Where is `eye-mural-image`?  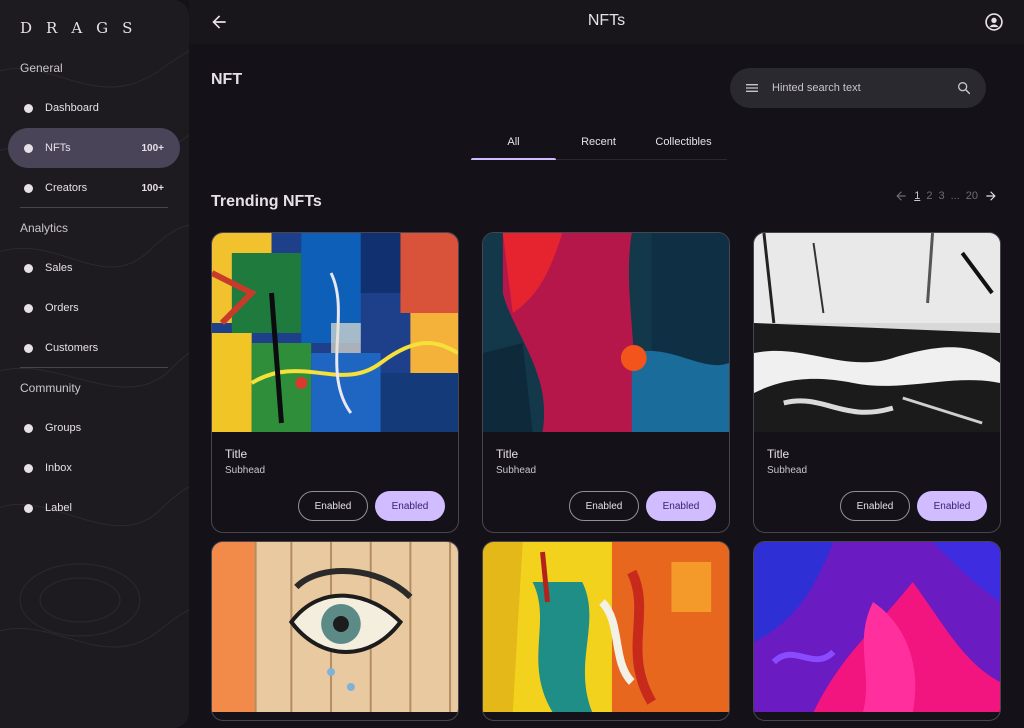 eye-mural-image is located at coordinates (335, 627).